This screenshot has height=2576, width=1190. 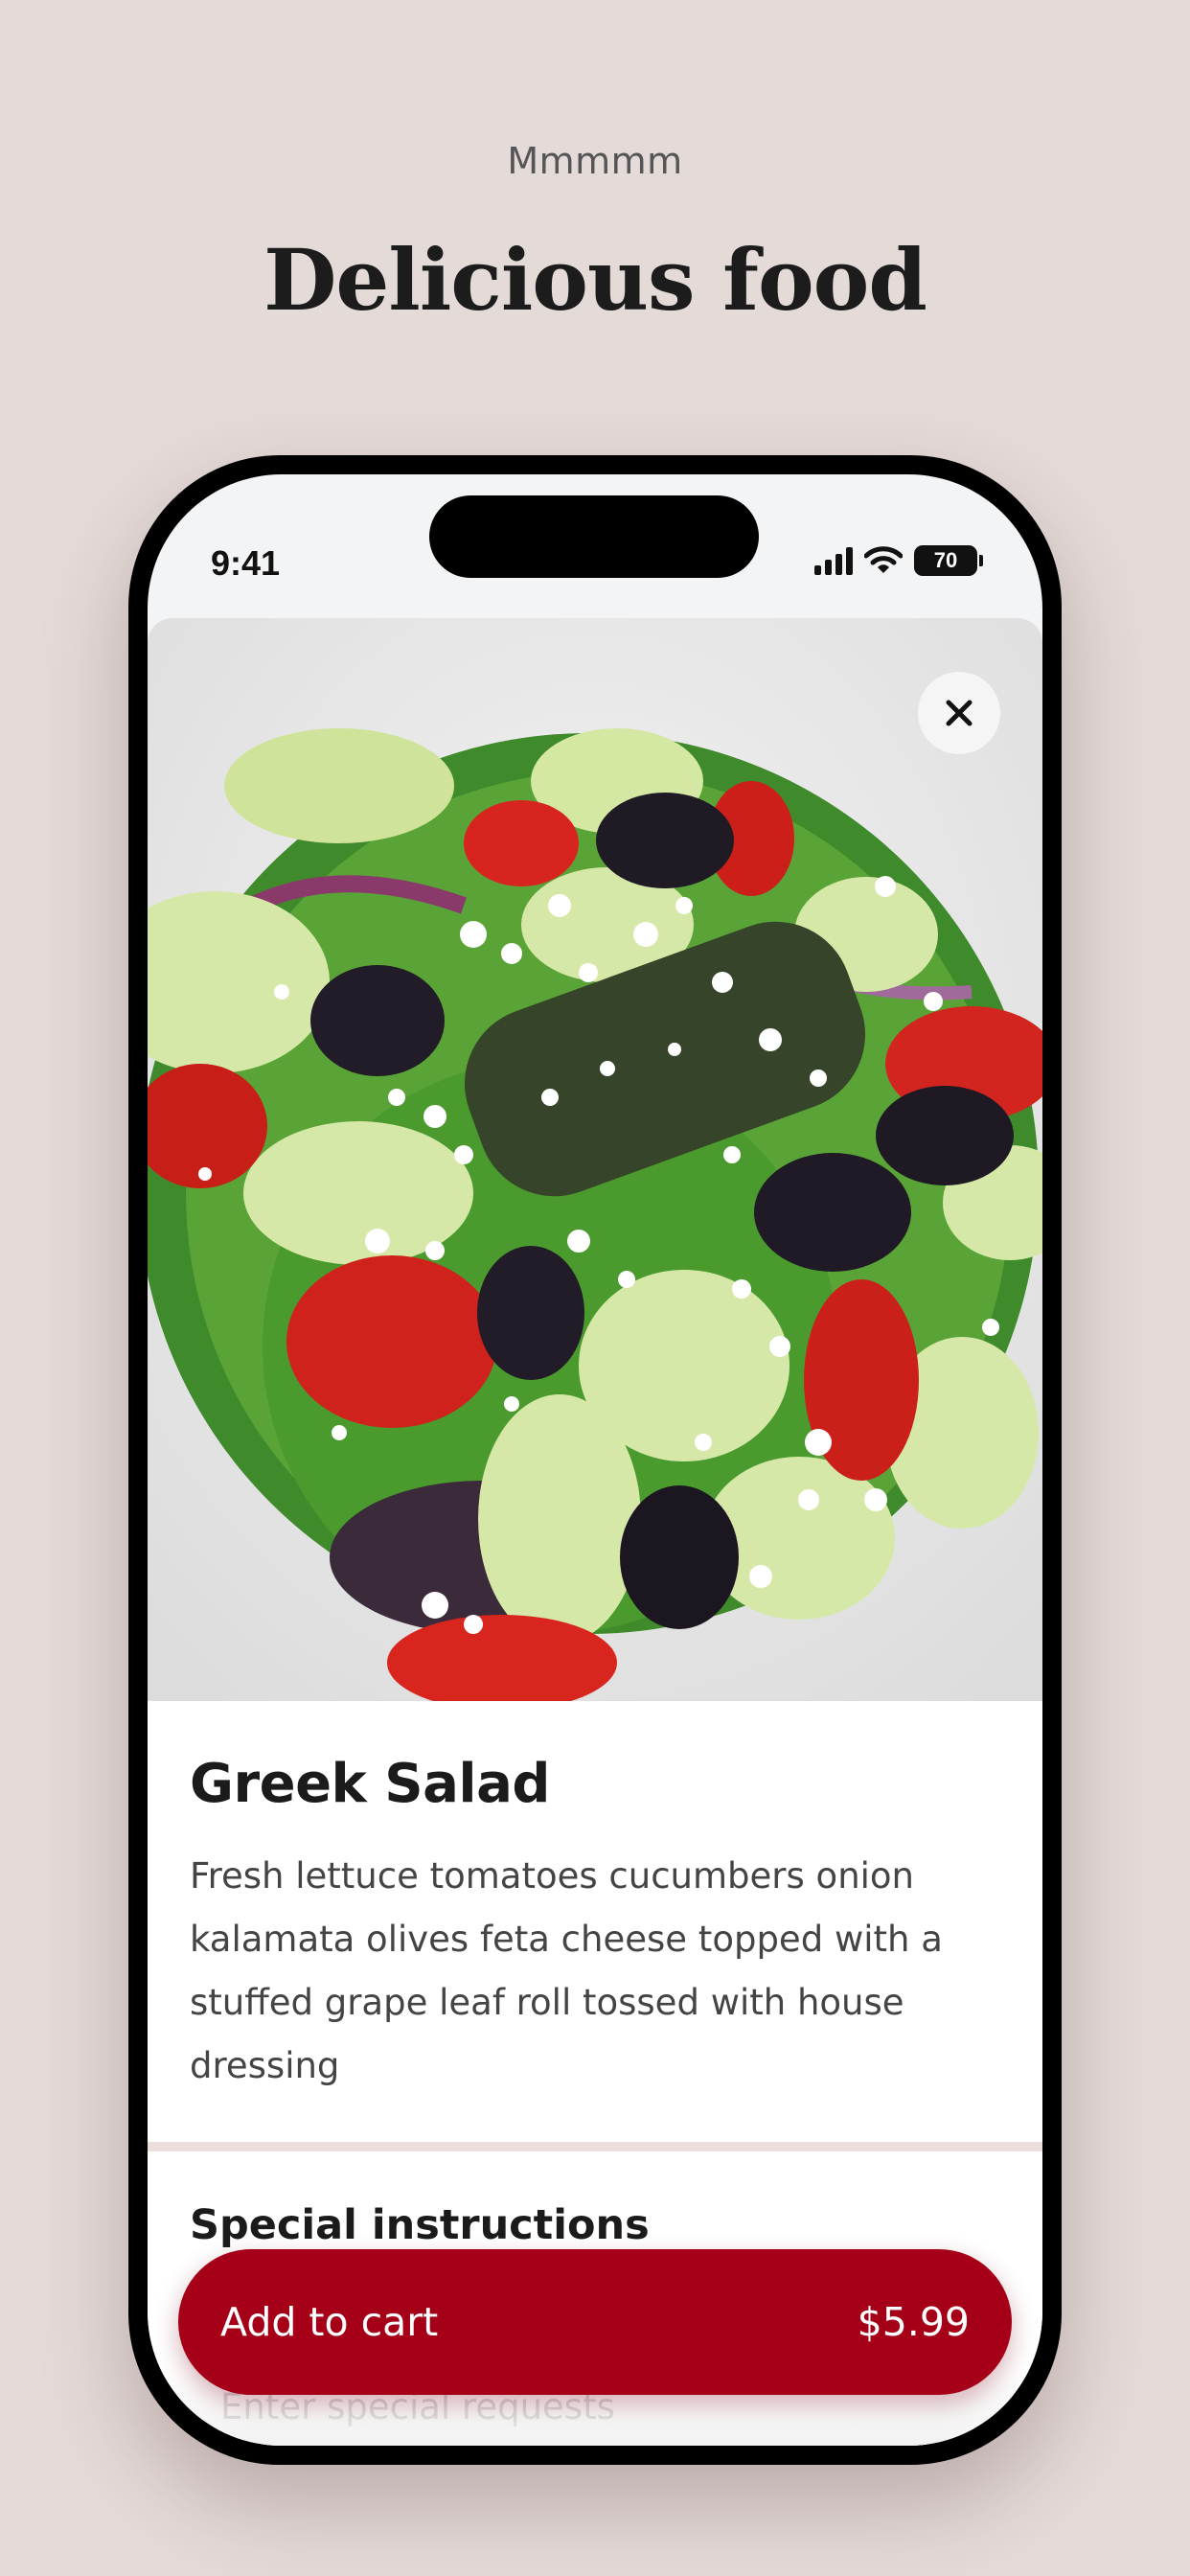 What do you see at coordinates (595, 2322) in the screenshot?
I see `add-to-cart-button: Add to cart $5.99` at bounding box center [595, 2322].